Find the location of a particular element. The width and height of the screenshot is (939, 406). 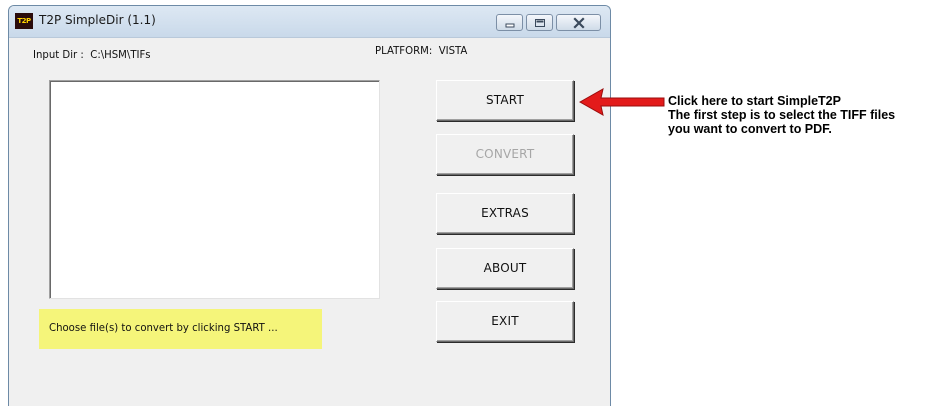

minimize-button is located at coordinates (509, 22).